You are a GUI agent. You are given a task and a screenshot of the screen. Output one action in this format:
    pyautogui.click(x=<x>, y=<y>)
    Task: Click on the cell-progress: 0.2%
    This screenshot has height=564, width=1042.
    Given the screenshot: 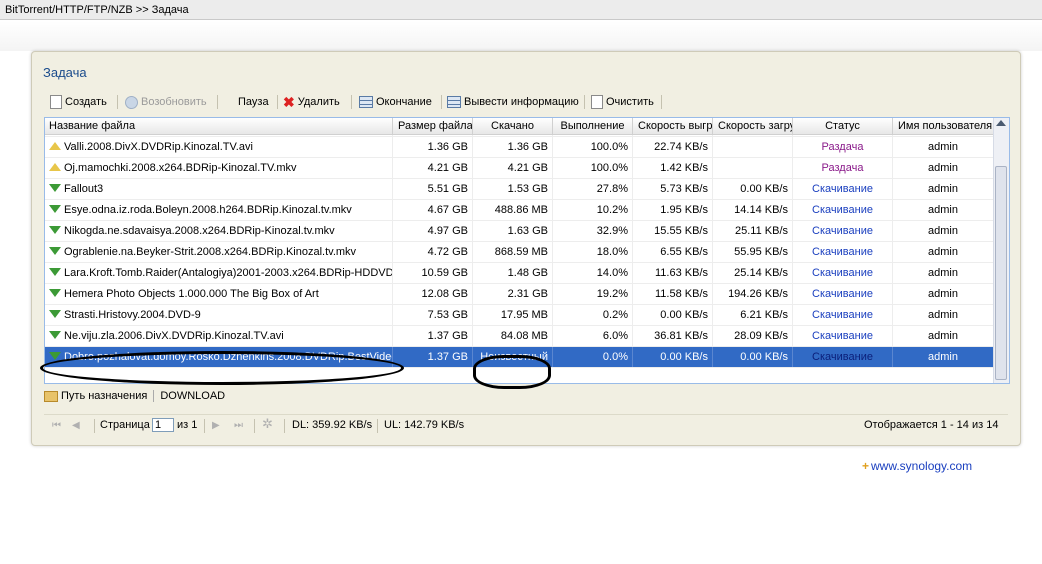 What is the action you would take?
    pyautogui.click(x=593, y=315)
    